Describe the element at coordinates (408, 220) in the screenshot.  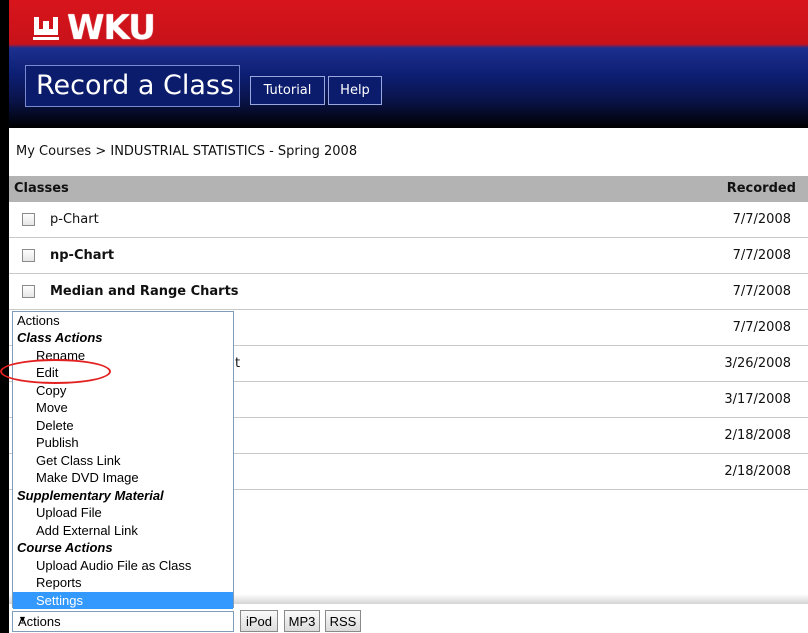
I see `table-row: p-Chart 7/7/2008` at that location.